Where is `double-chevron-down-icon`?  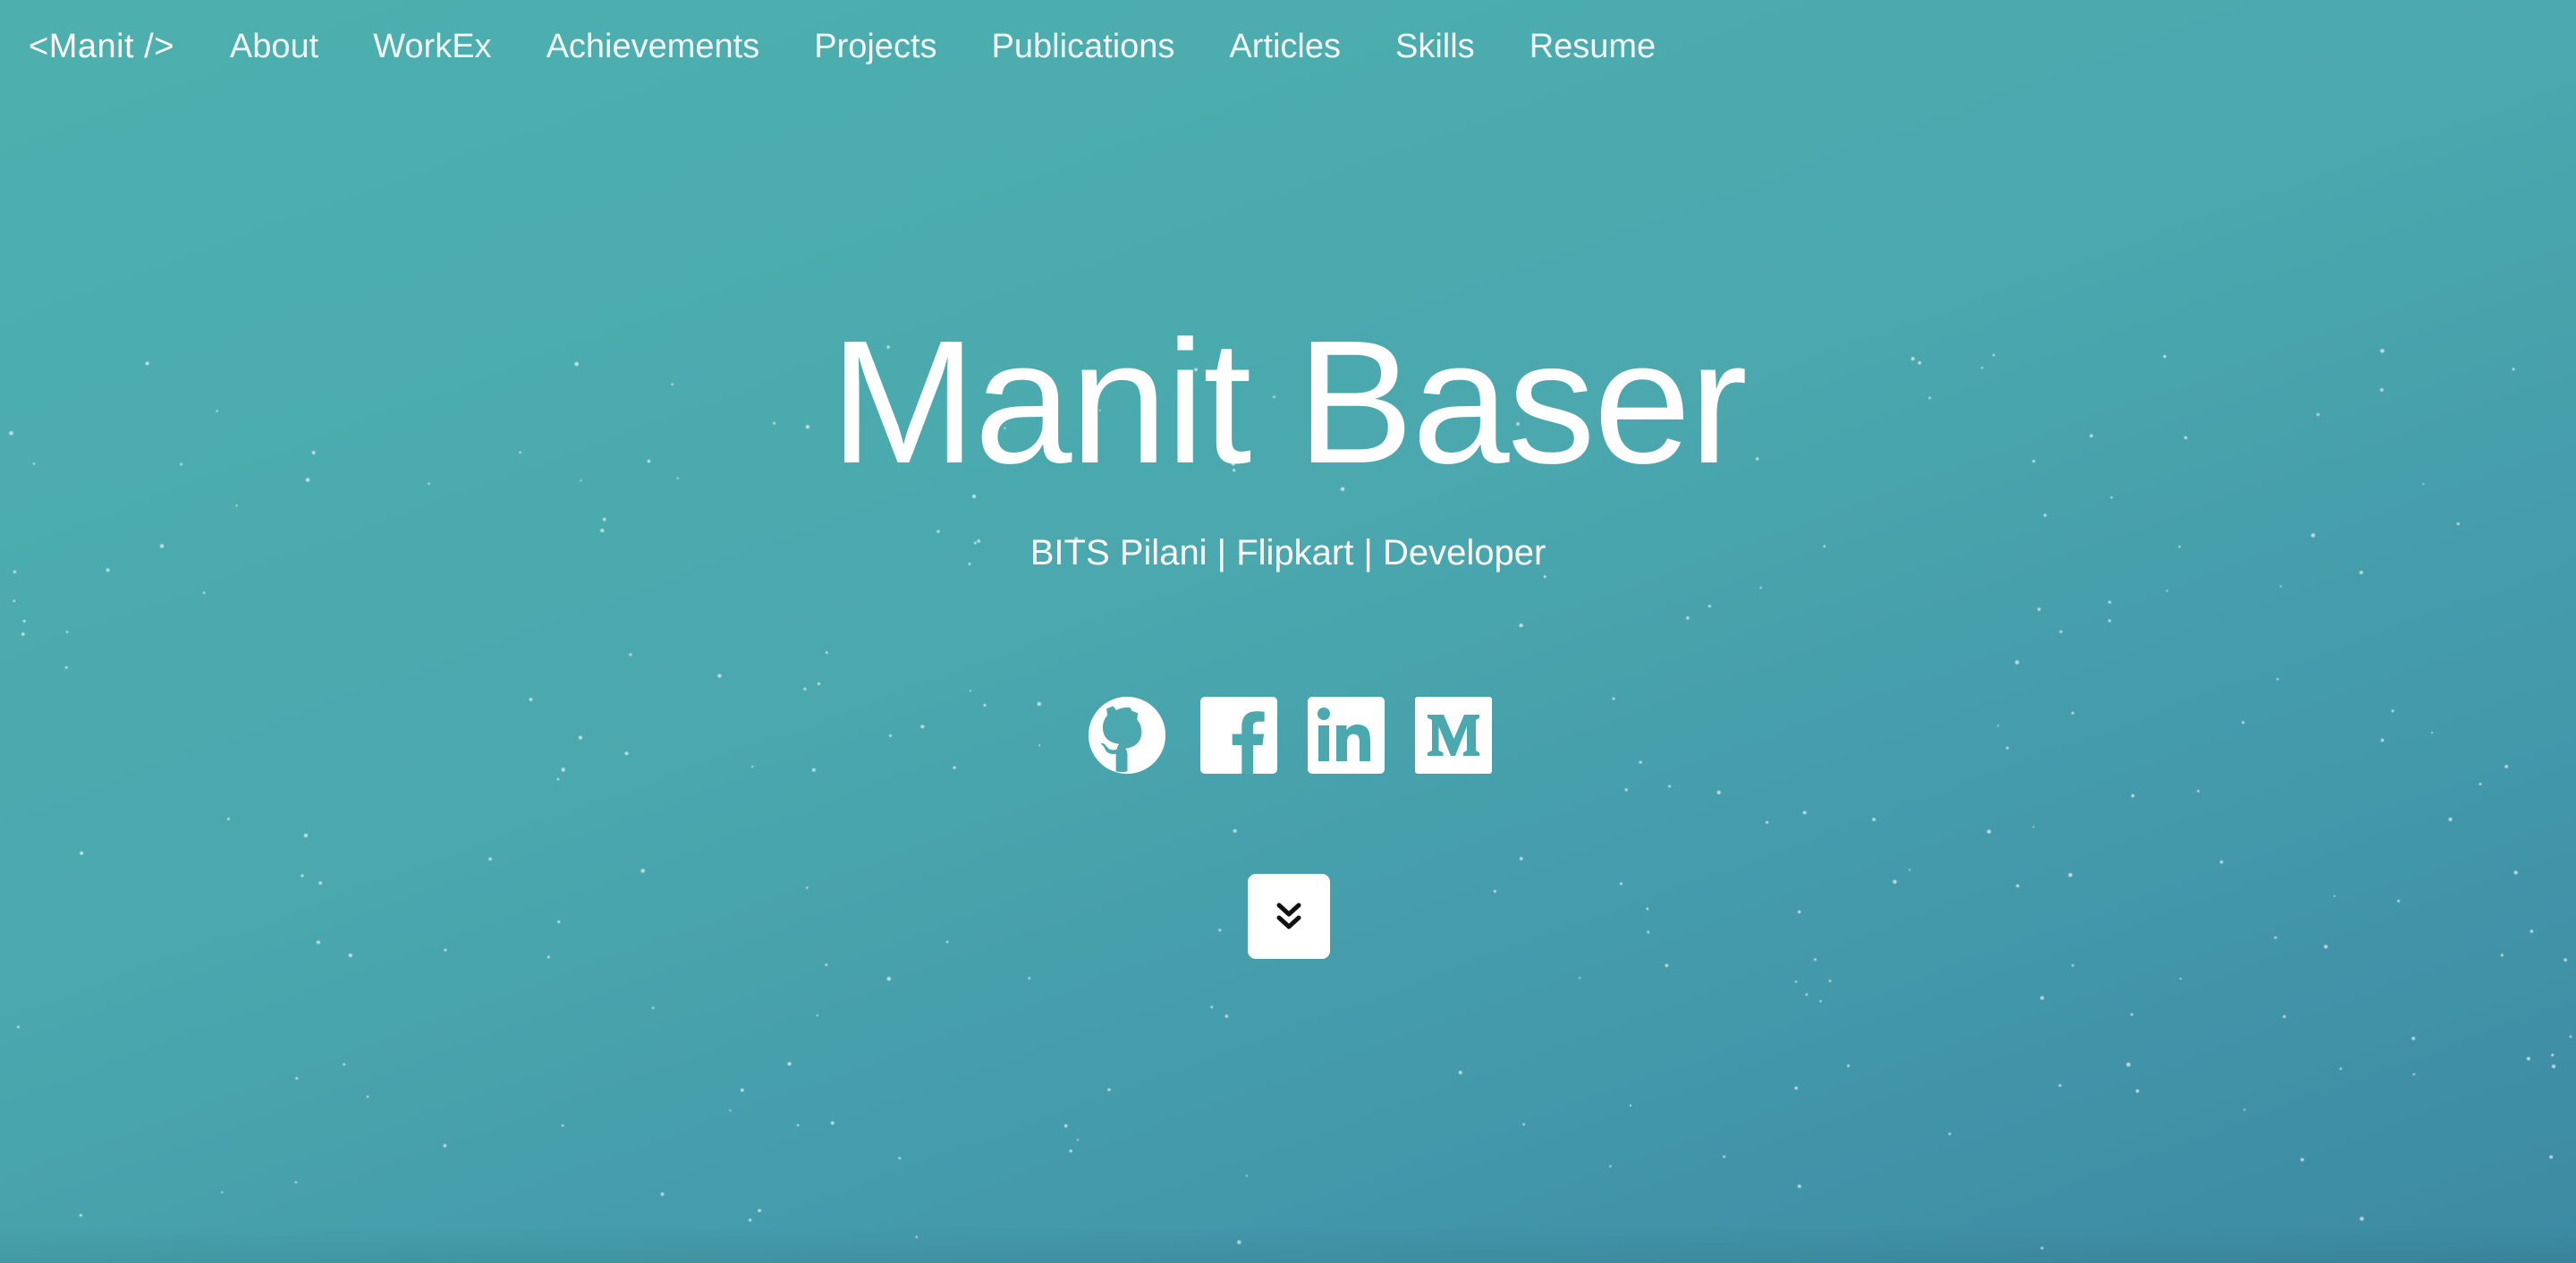 double-chevron-down-icon is located at coordinates (1288, 915).